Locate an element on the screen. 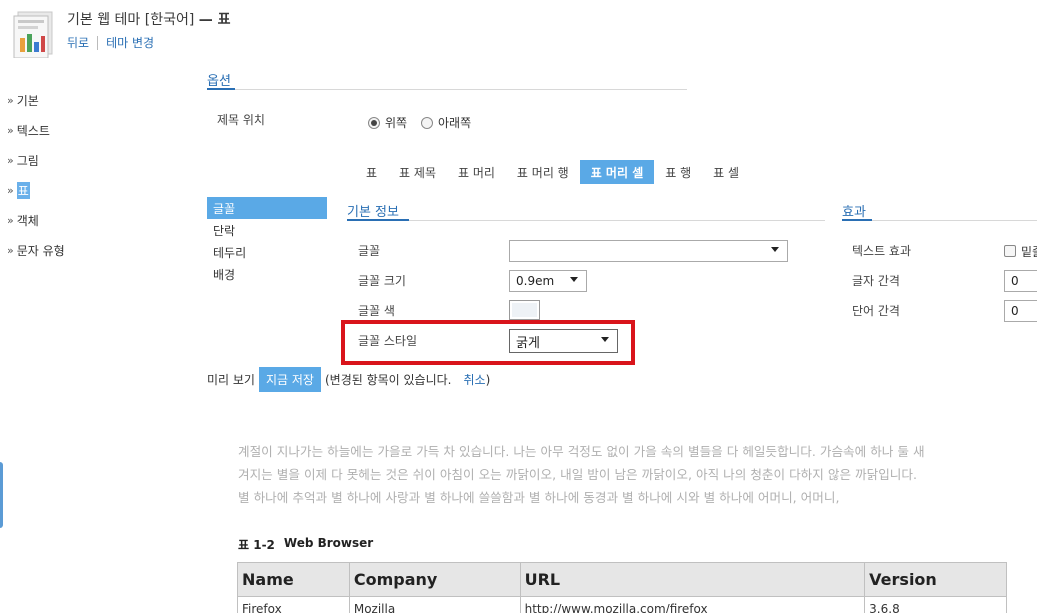 The height and width of the screenshot is (613, 1037). basic-info-section-rule is located at coordinates (617, 220).